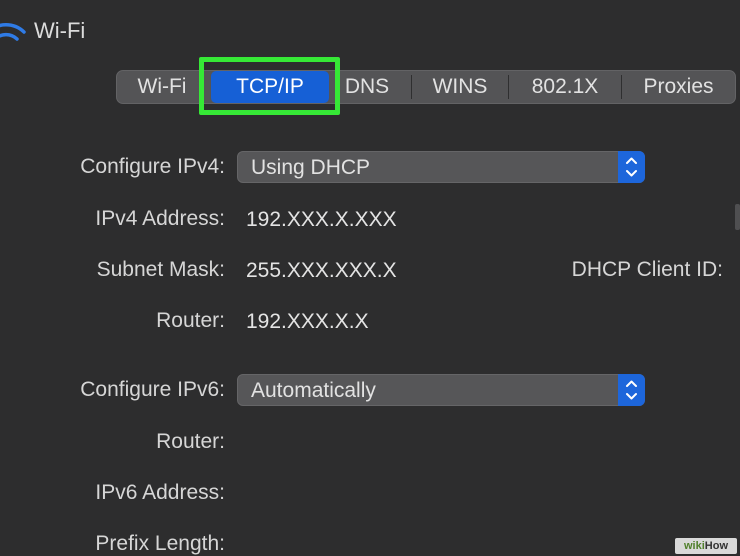 This screenshot has height=556, width=740. What do you see at coordinates (441, 167) in the screenshot?
I see `configure-ipv4-select: Using DHCP` at bounding box center [441, 167].